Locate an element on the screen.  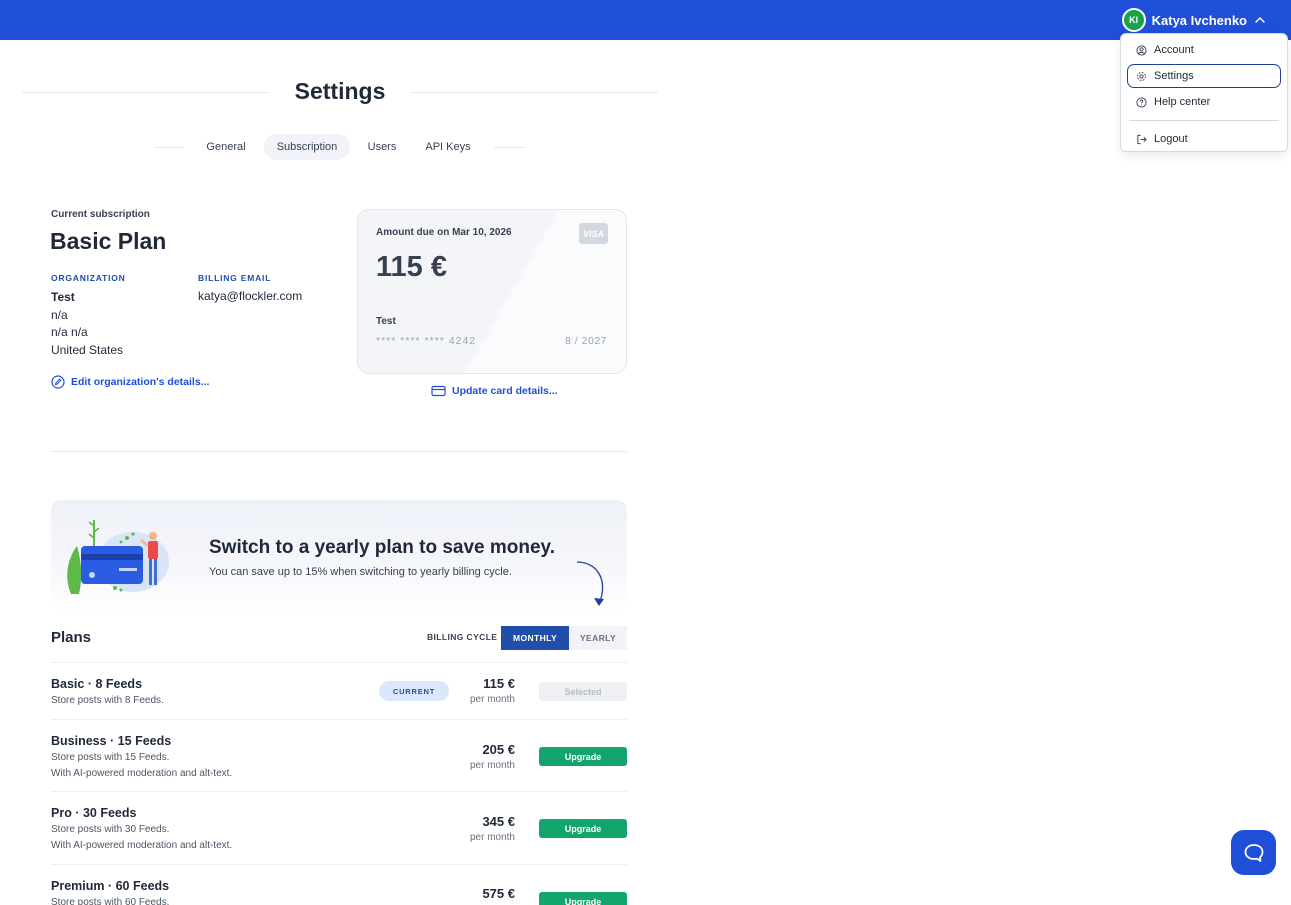
current-plan-badge: CURRENT is located at coordinates (414, 691).